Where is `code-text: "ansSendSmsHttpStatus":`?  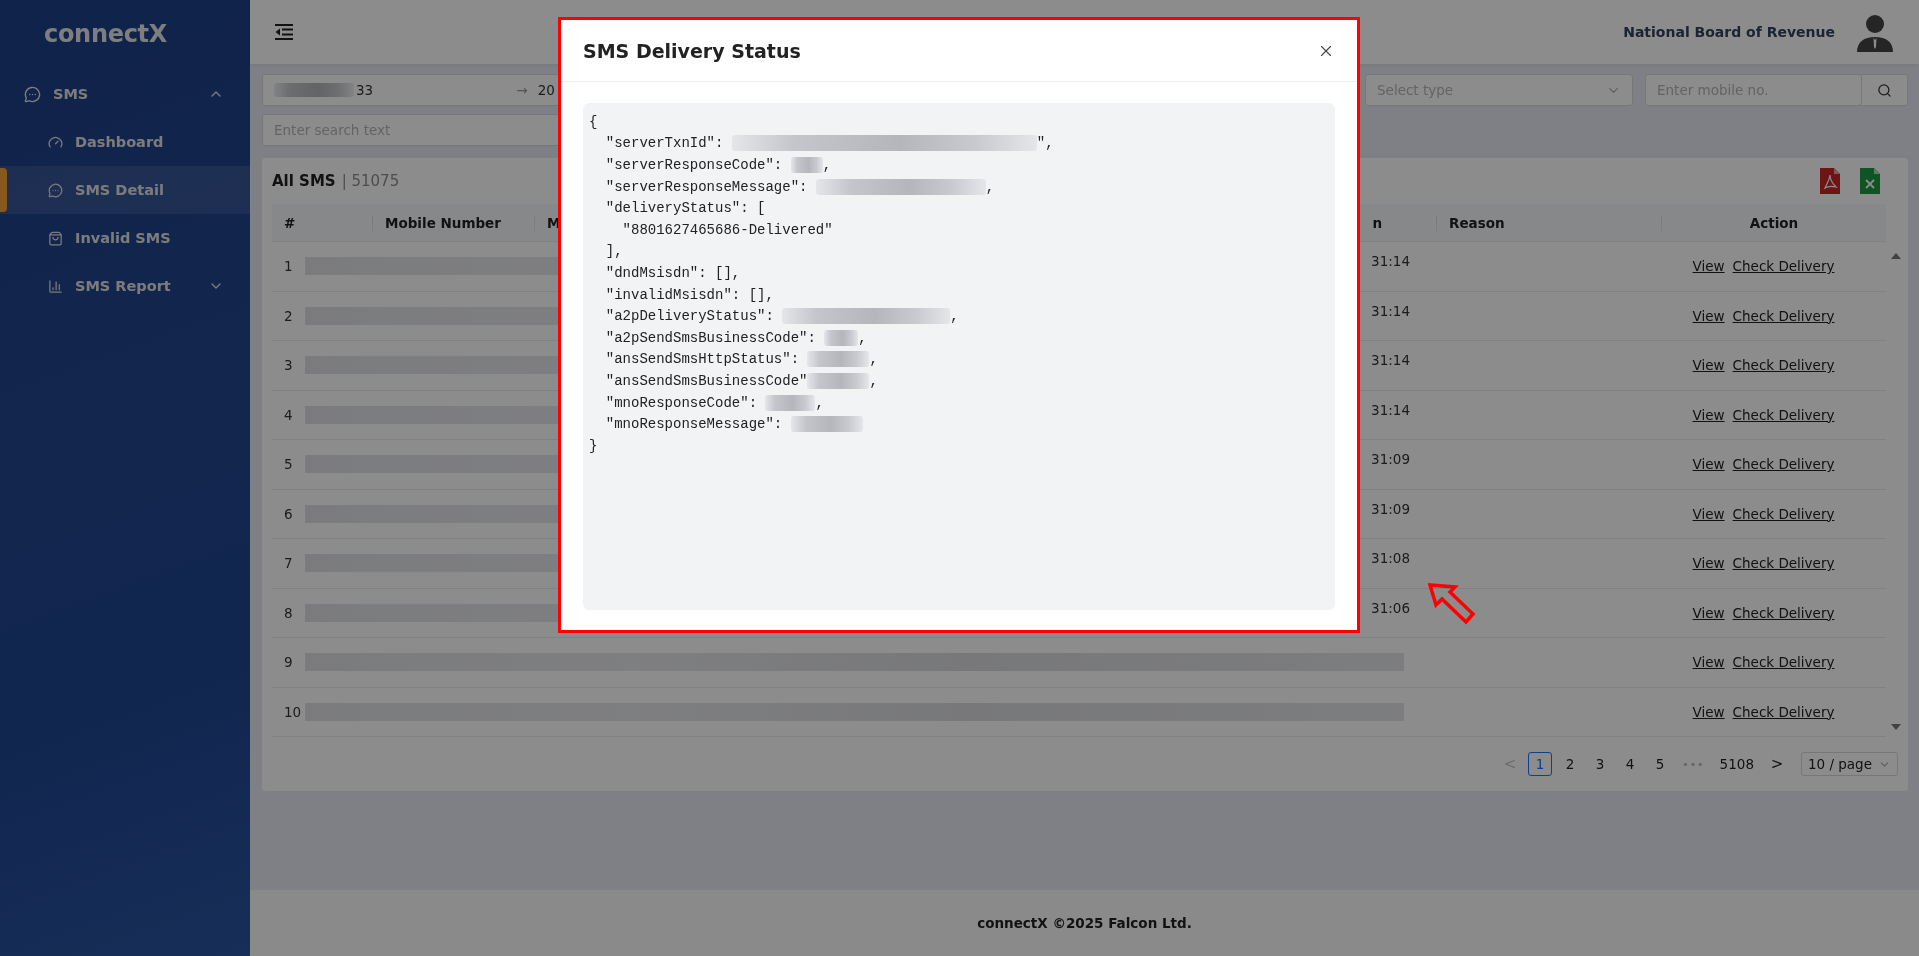 code-text: "ansSendSmsHttpStatus": is located at coordinates (702, 359).